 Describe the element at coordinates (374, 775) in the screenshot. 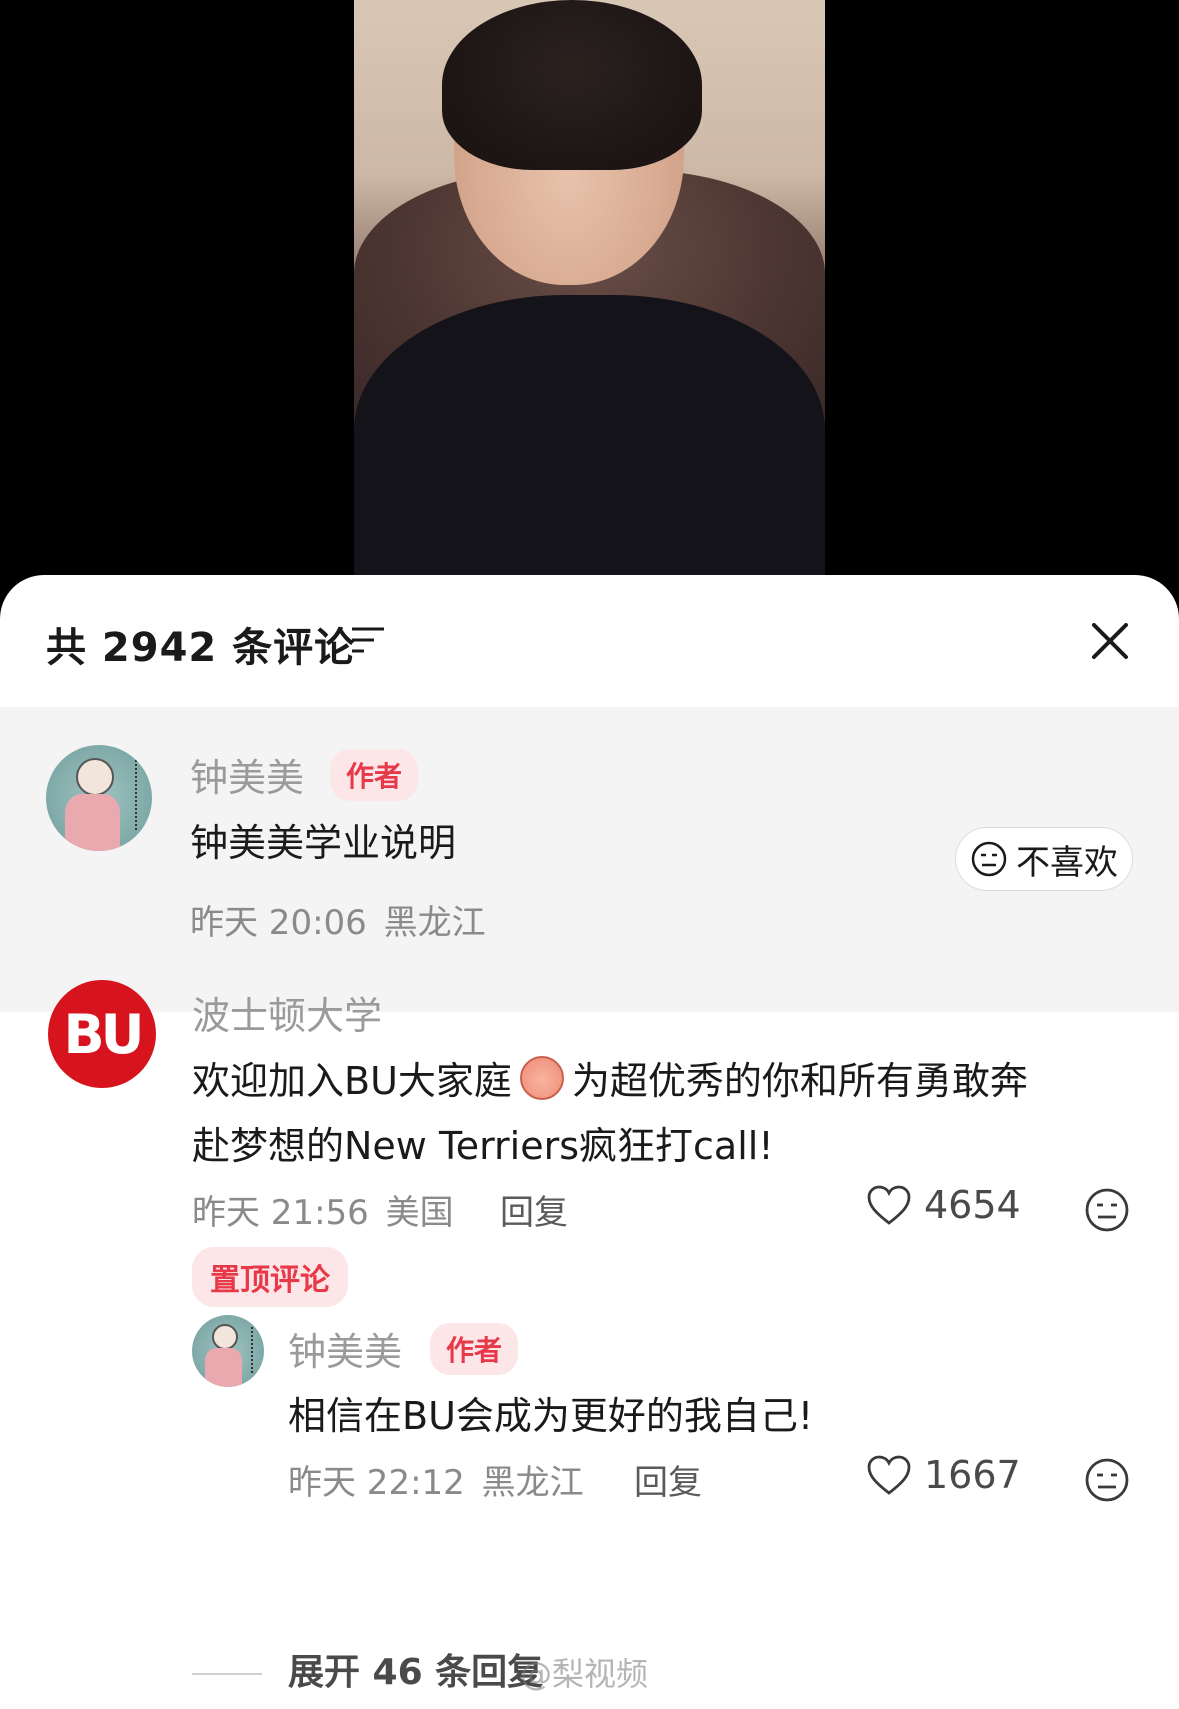

I see `author-badge: 作者` at that location.